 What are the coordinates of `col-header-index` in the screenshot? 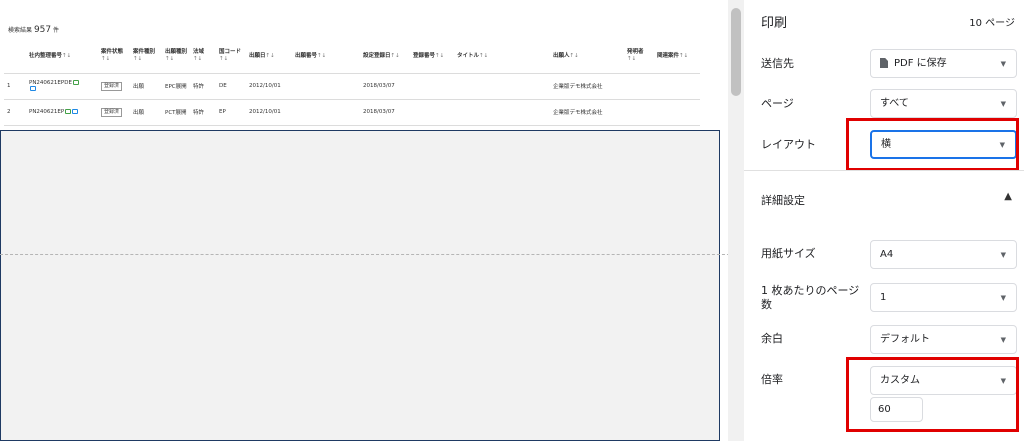 It's located at (15, 57).